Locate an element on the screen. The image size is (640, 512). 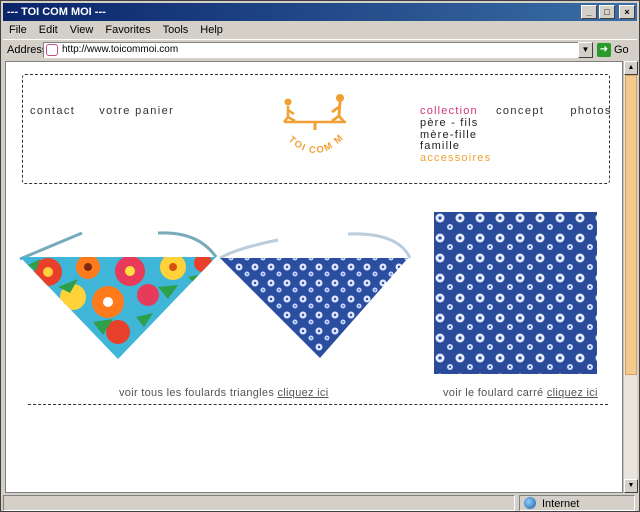
scroll-up-icon: ▲ is located at coordinates (631, 68).